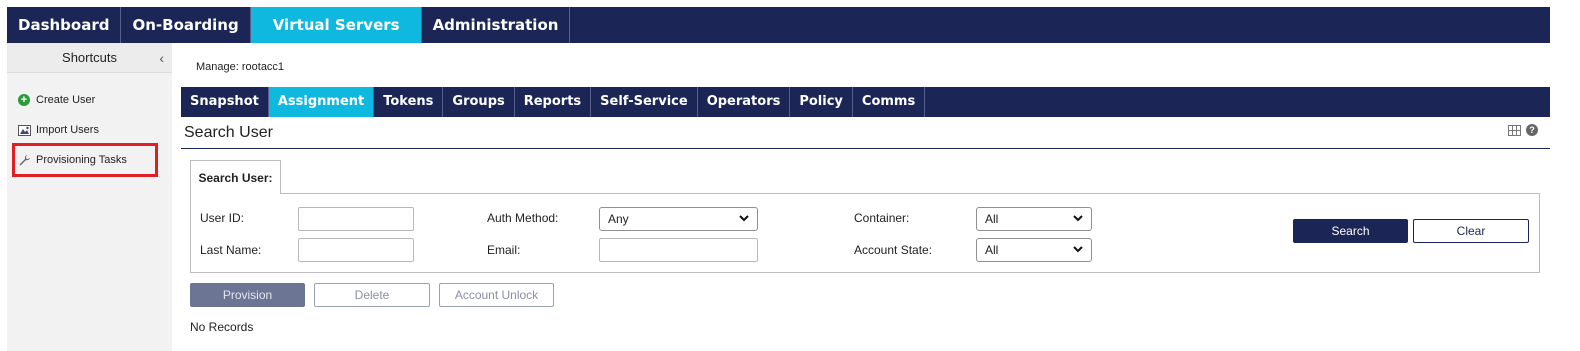 Image resolution: width=1580 pixels, height=351 pixels. Describe the element at coordinates (889, 102) in the screenshot. I see `subtab-comms: Comms` at that location.